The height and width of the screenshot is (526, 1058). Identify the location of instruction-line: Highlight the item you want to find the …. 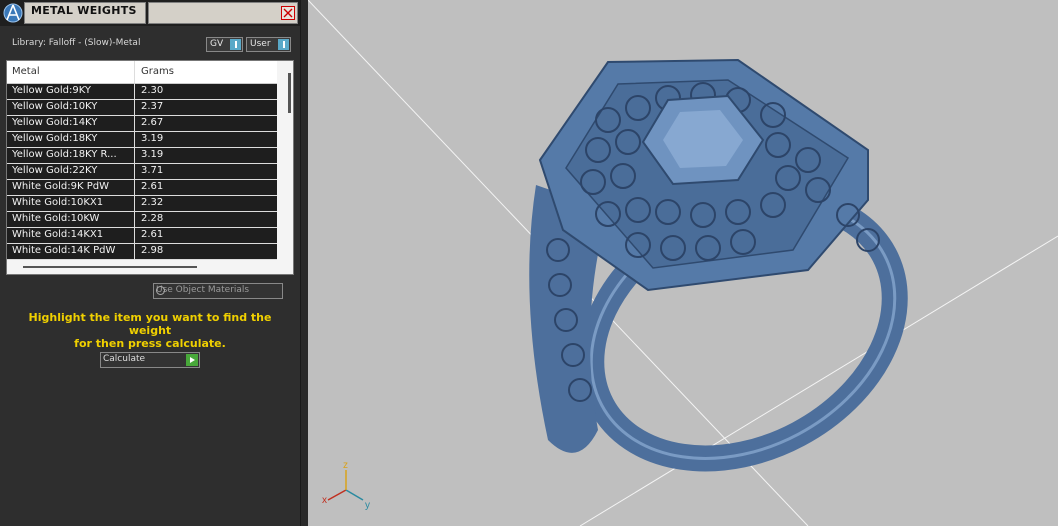
(150, 324).